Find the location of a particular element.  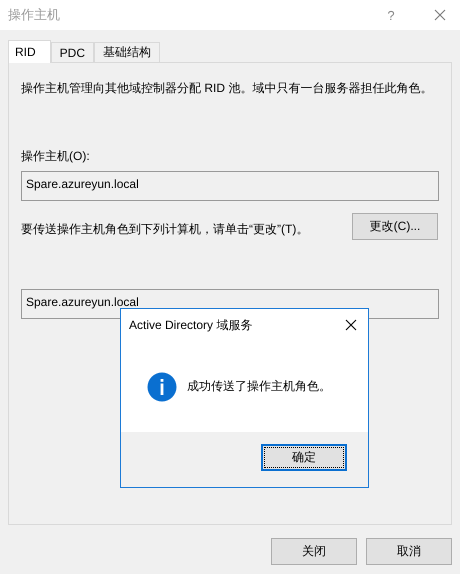

window-title: 操作主机 is located at coordinates (34, 15).